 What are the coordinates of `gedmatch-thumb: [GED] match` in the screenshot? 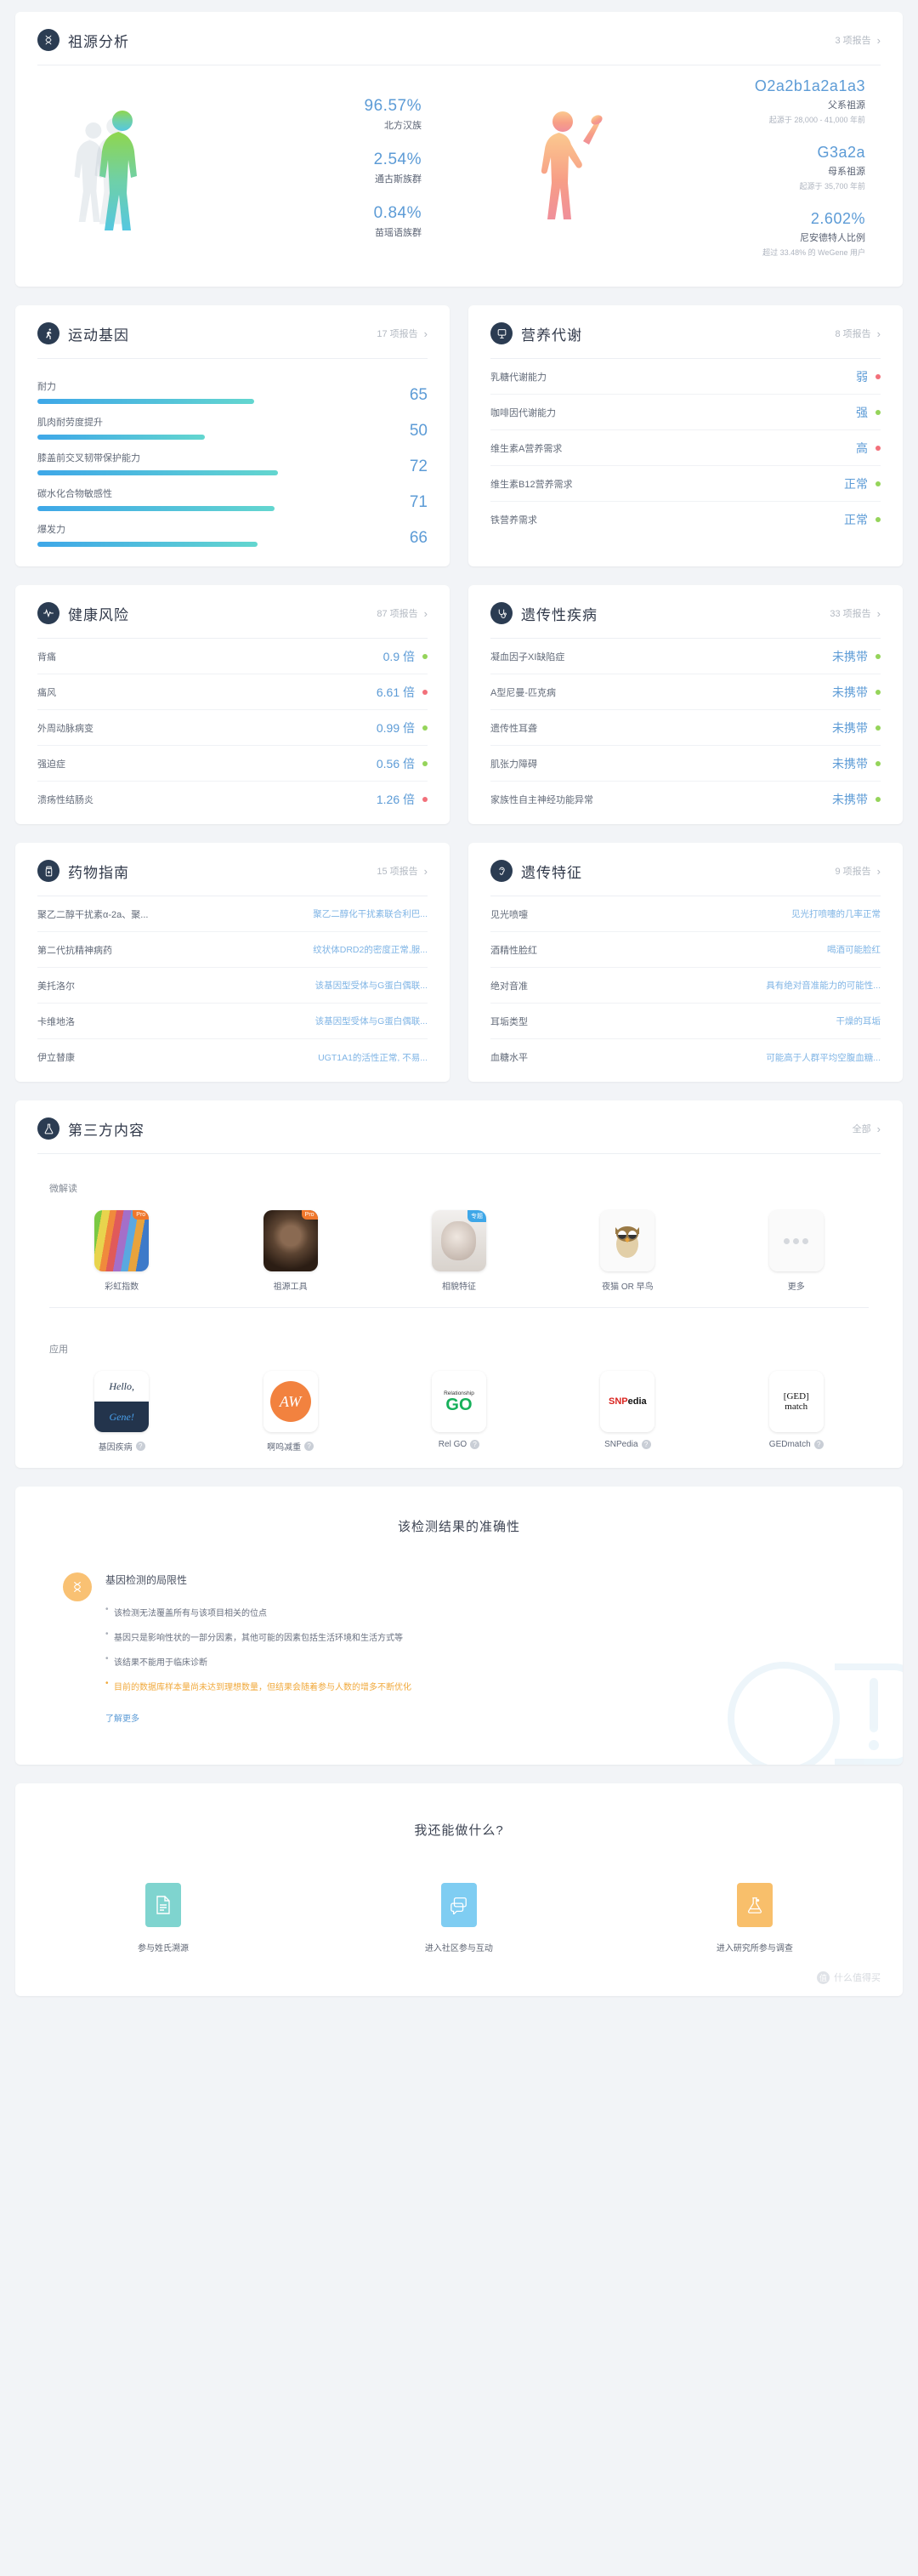 It's located at (796, 1401).